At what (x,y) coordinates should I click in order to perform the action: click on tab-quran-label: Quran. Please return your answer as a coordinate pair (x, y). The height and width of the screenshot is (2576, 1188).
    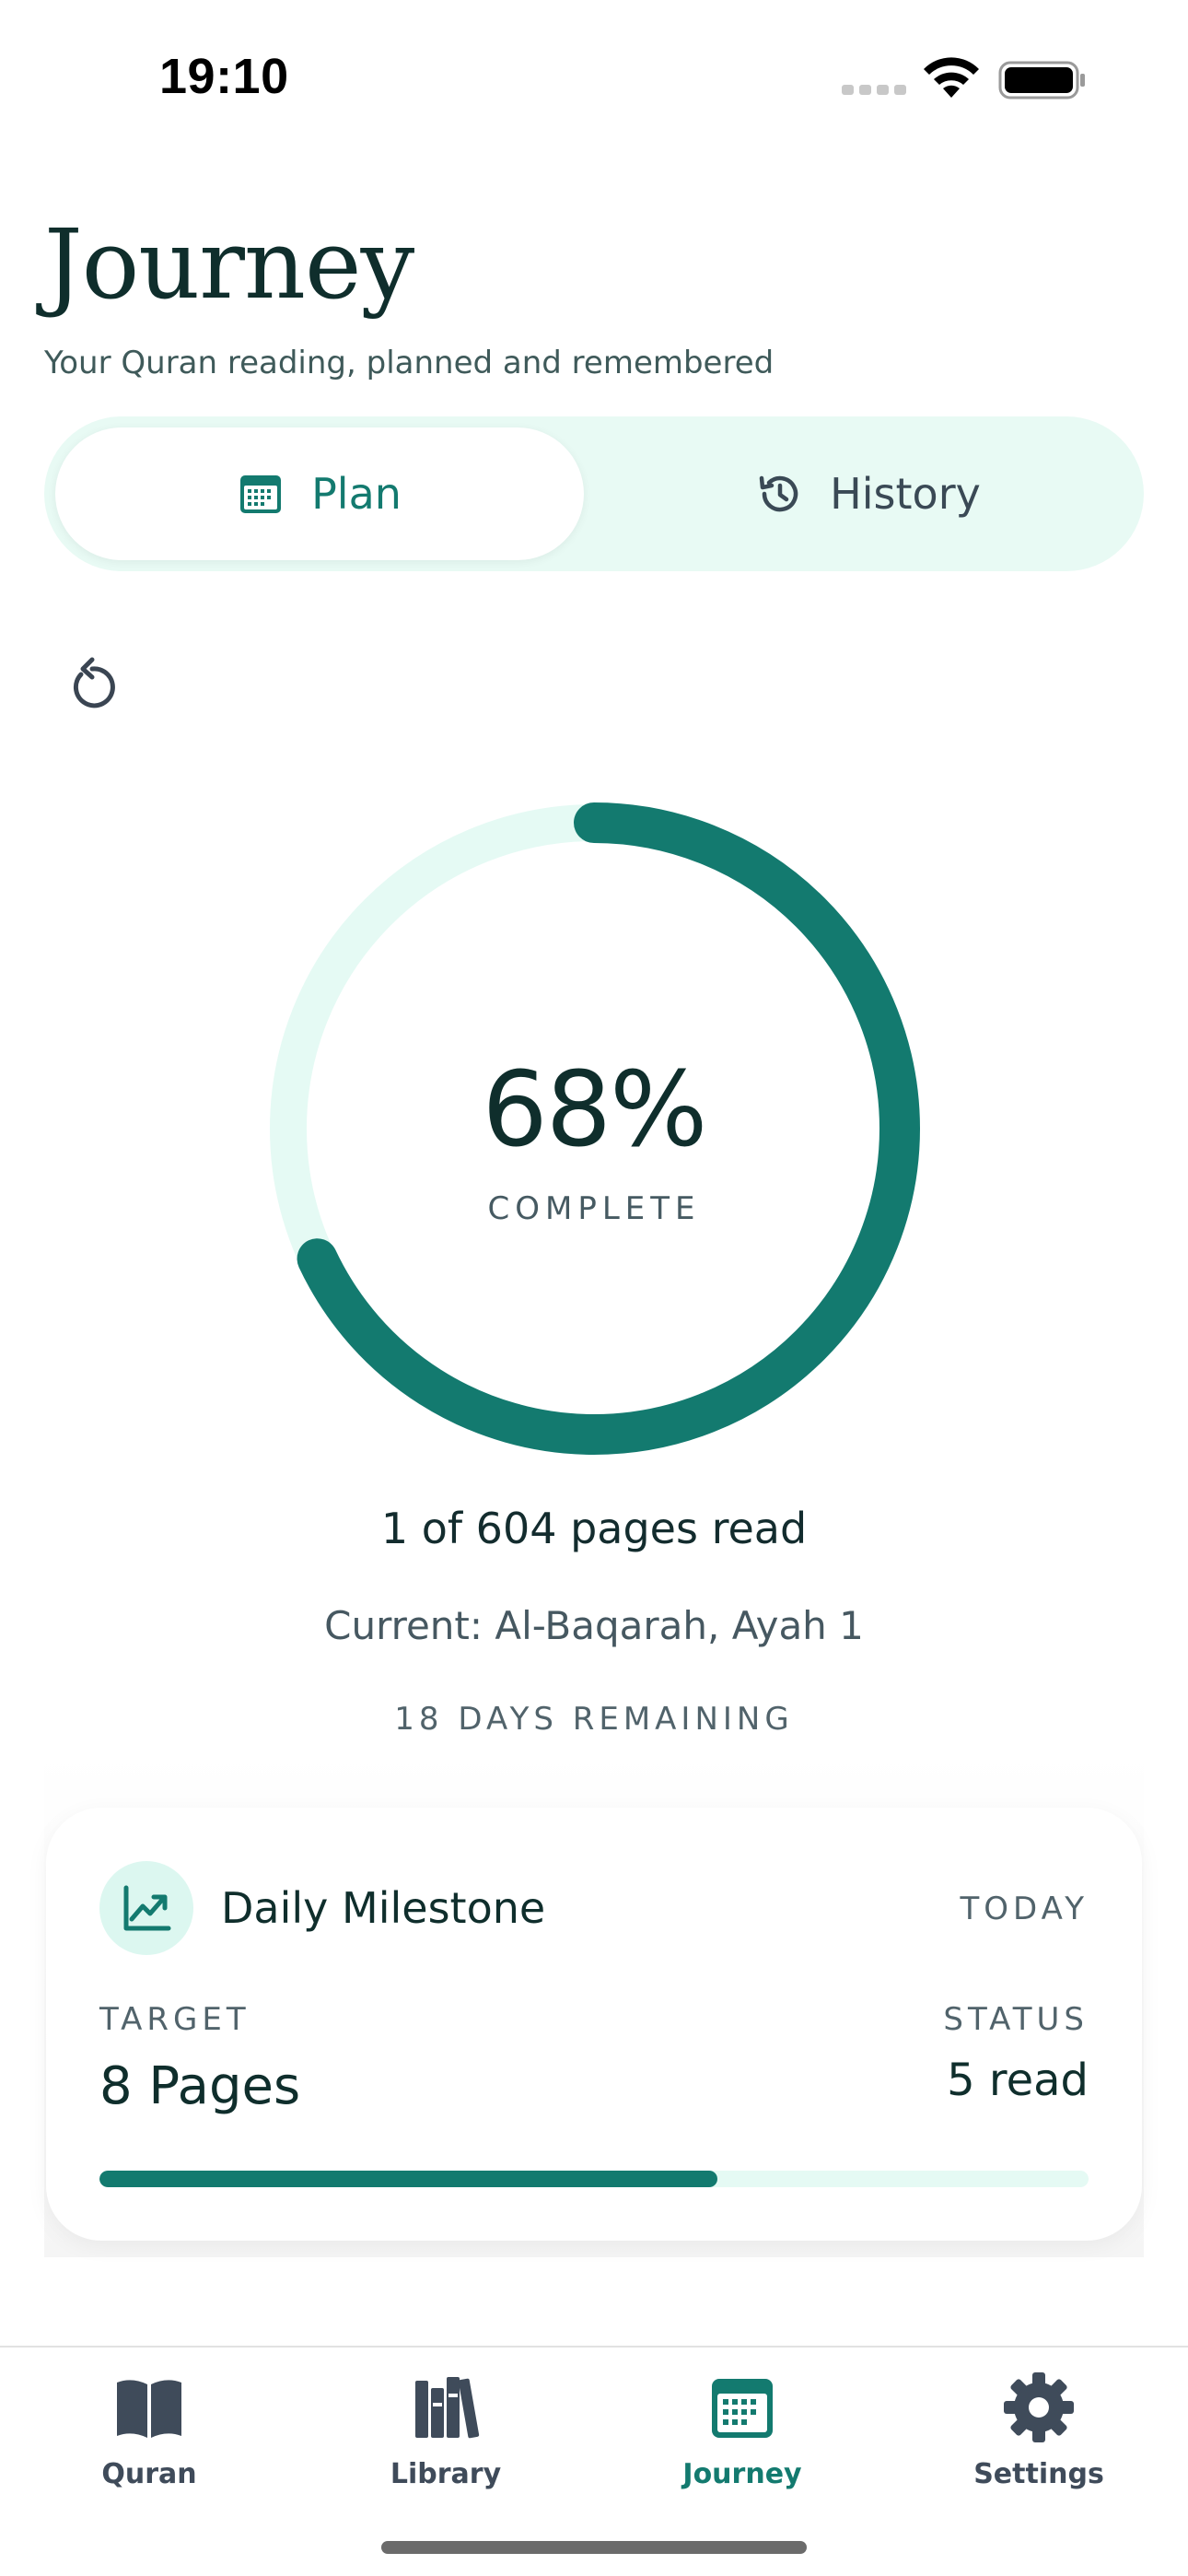
    Looking at the image, I should click on (149, 2474).